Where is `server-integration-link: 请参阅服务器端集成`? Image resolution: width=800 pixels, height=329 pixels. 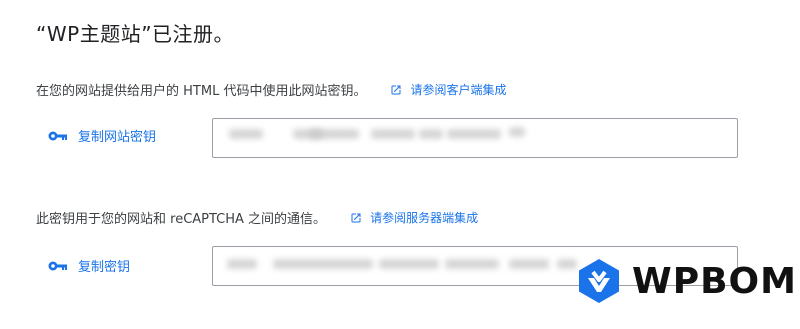
server-integration-link: 请参阅服务器端集成 is located at coordinates (414, 217).